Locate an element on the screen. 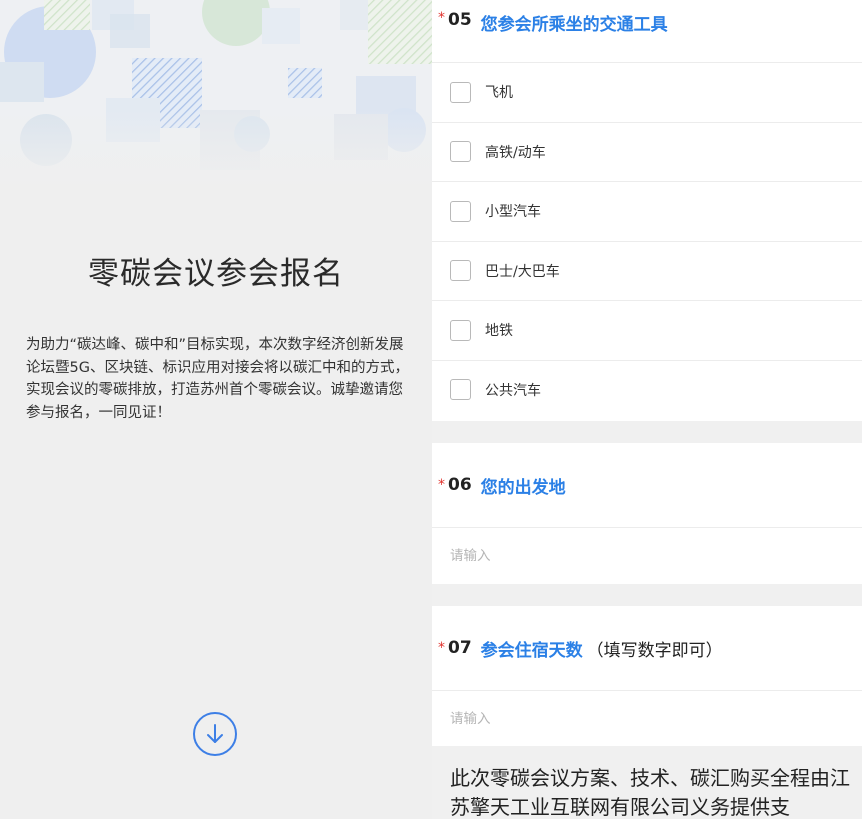  question-06-header: * 06 您的出发地 is located at coordinates (647, 485).